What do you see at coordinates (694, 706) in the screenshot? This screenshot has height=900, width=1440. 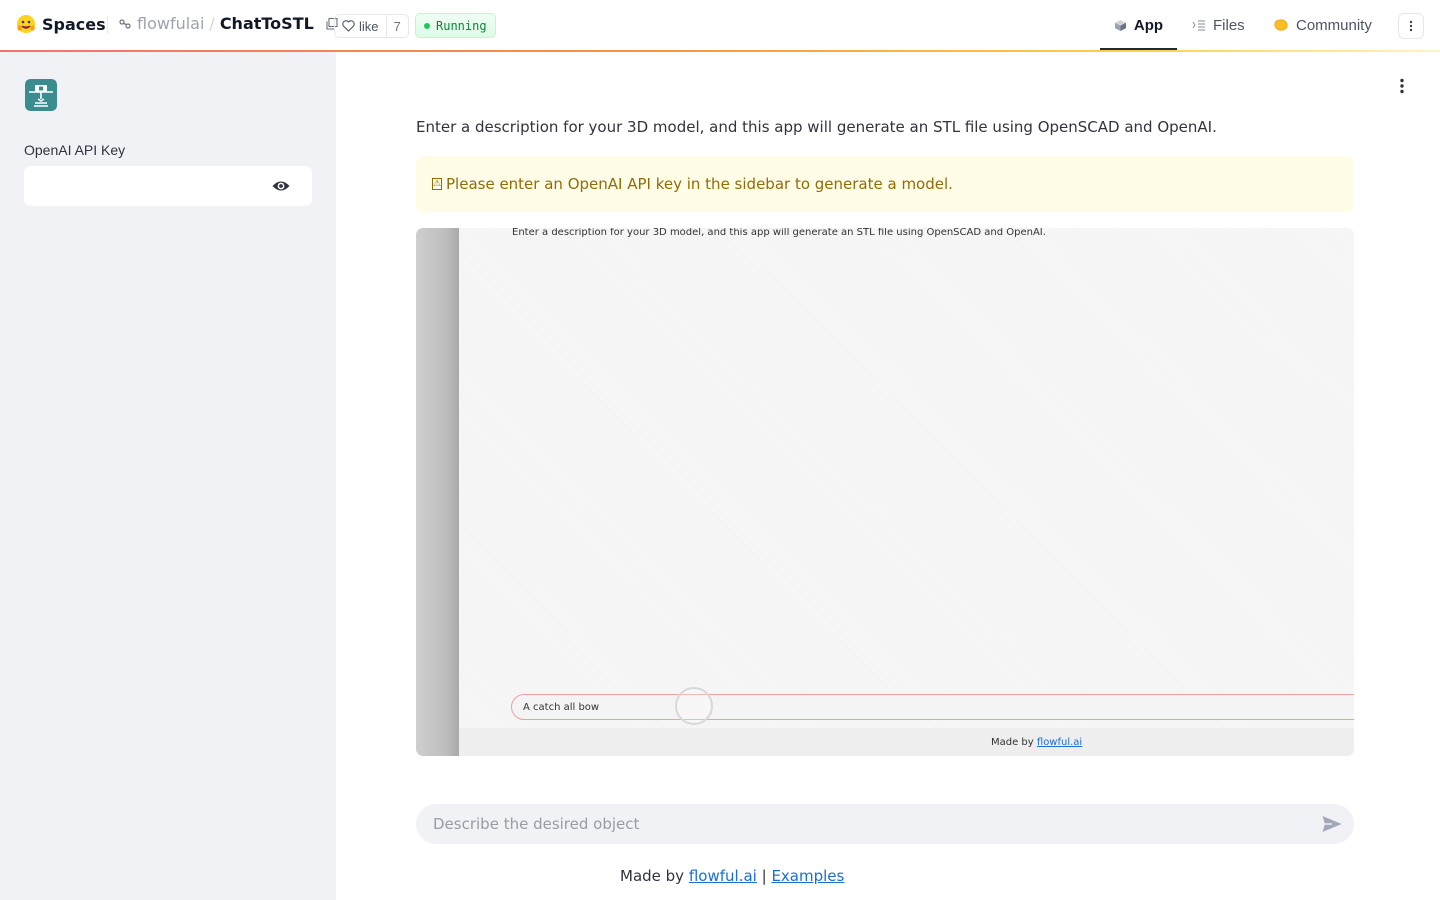 I see `demo-cursor-ring` at bounding box center [694, 706].